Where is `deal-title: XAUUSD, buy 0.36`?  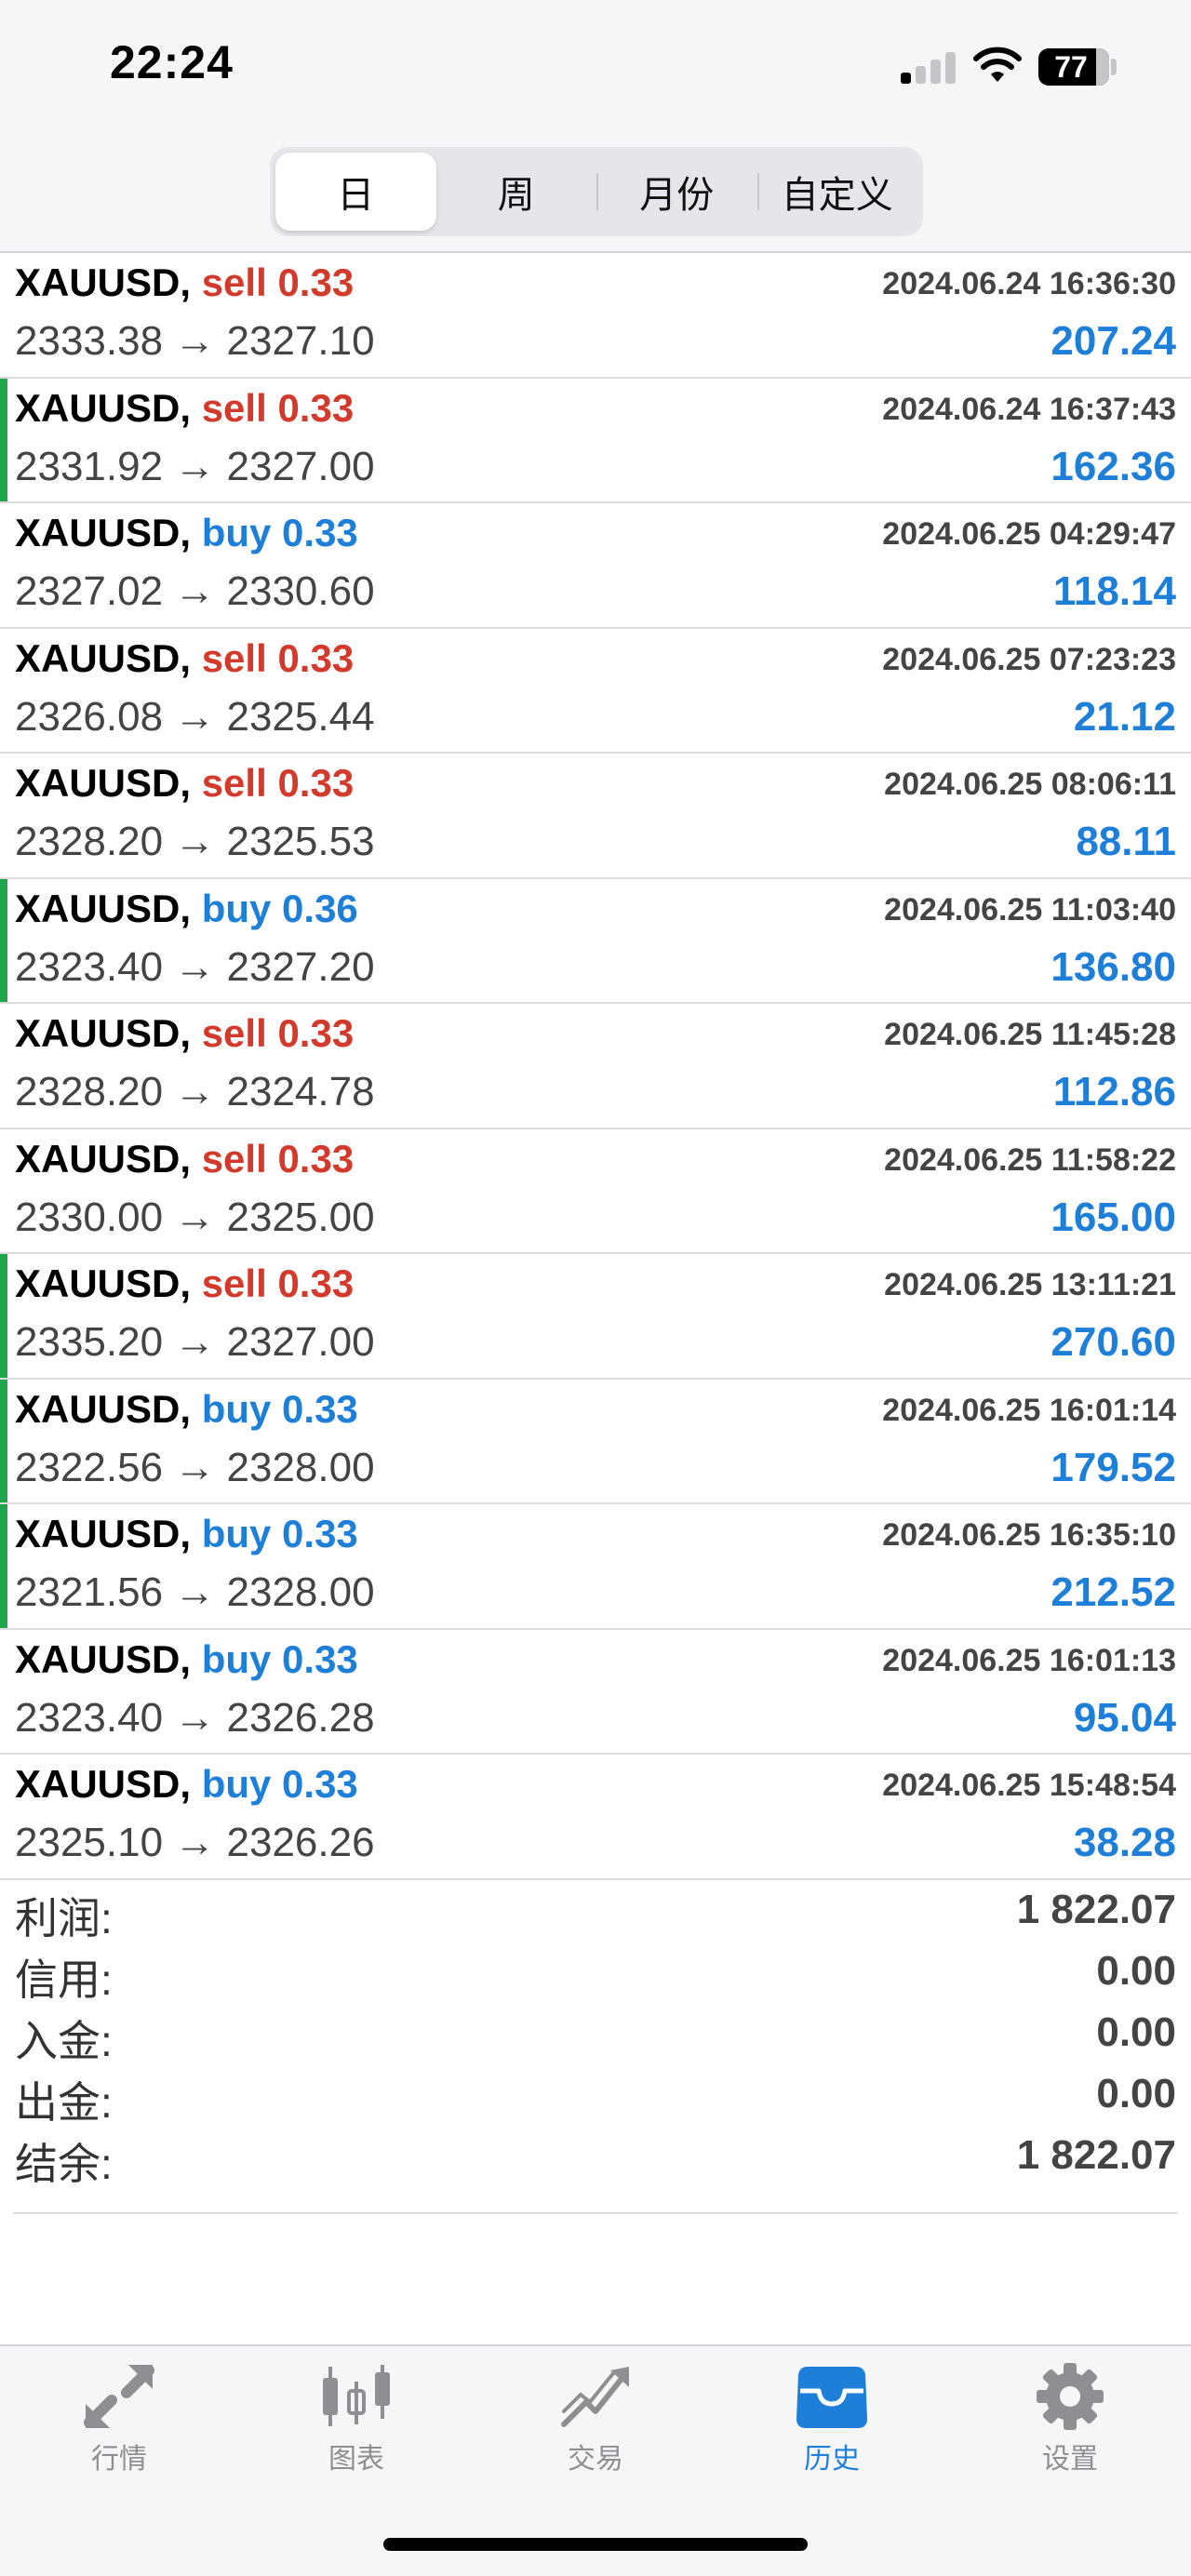 deal-title: XAUUSD, buy 0.36 is located at coordinates (186, 909).